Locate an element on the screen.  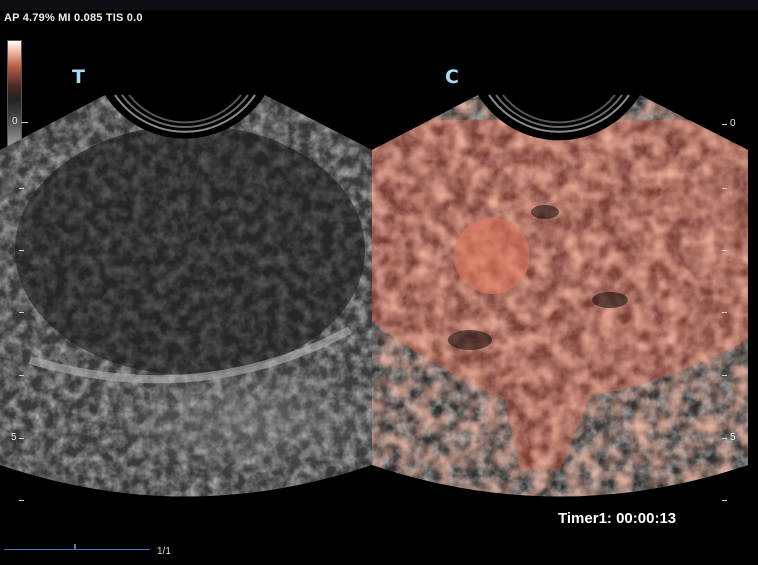
cine-frame-counter: 1/1 is located at coordinates (164, 551).